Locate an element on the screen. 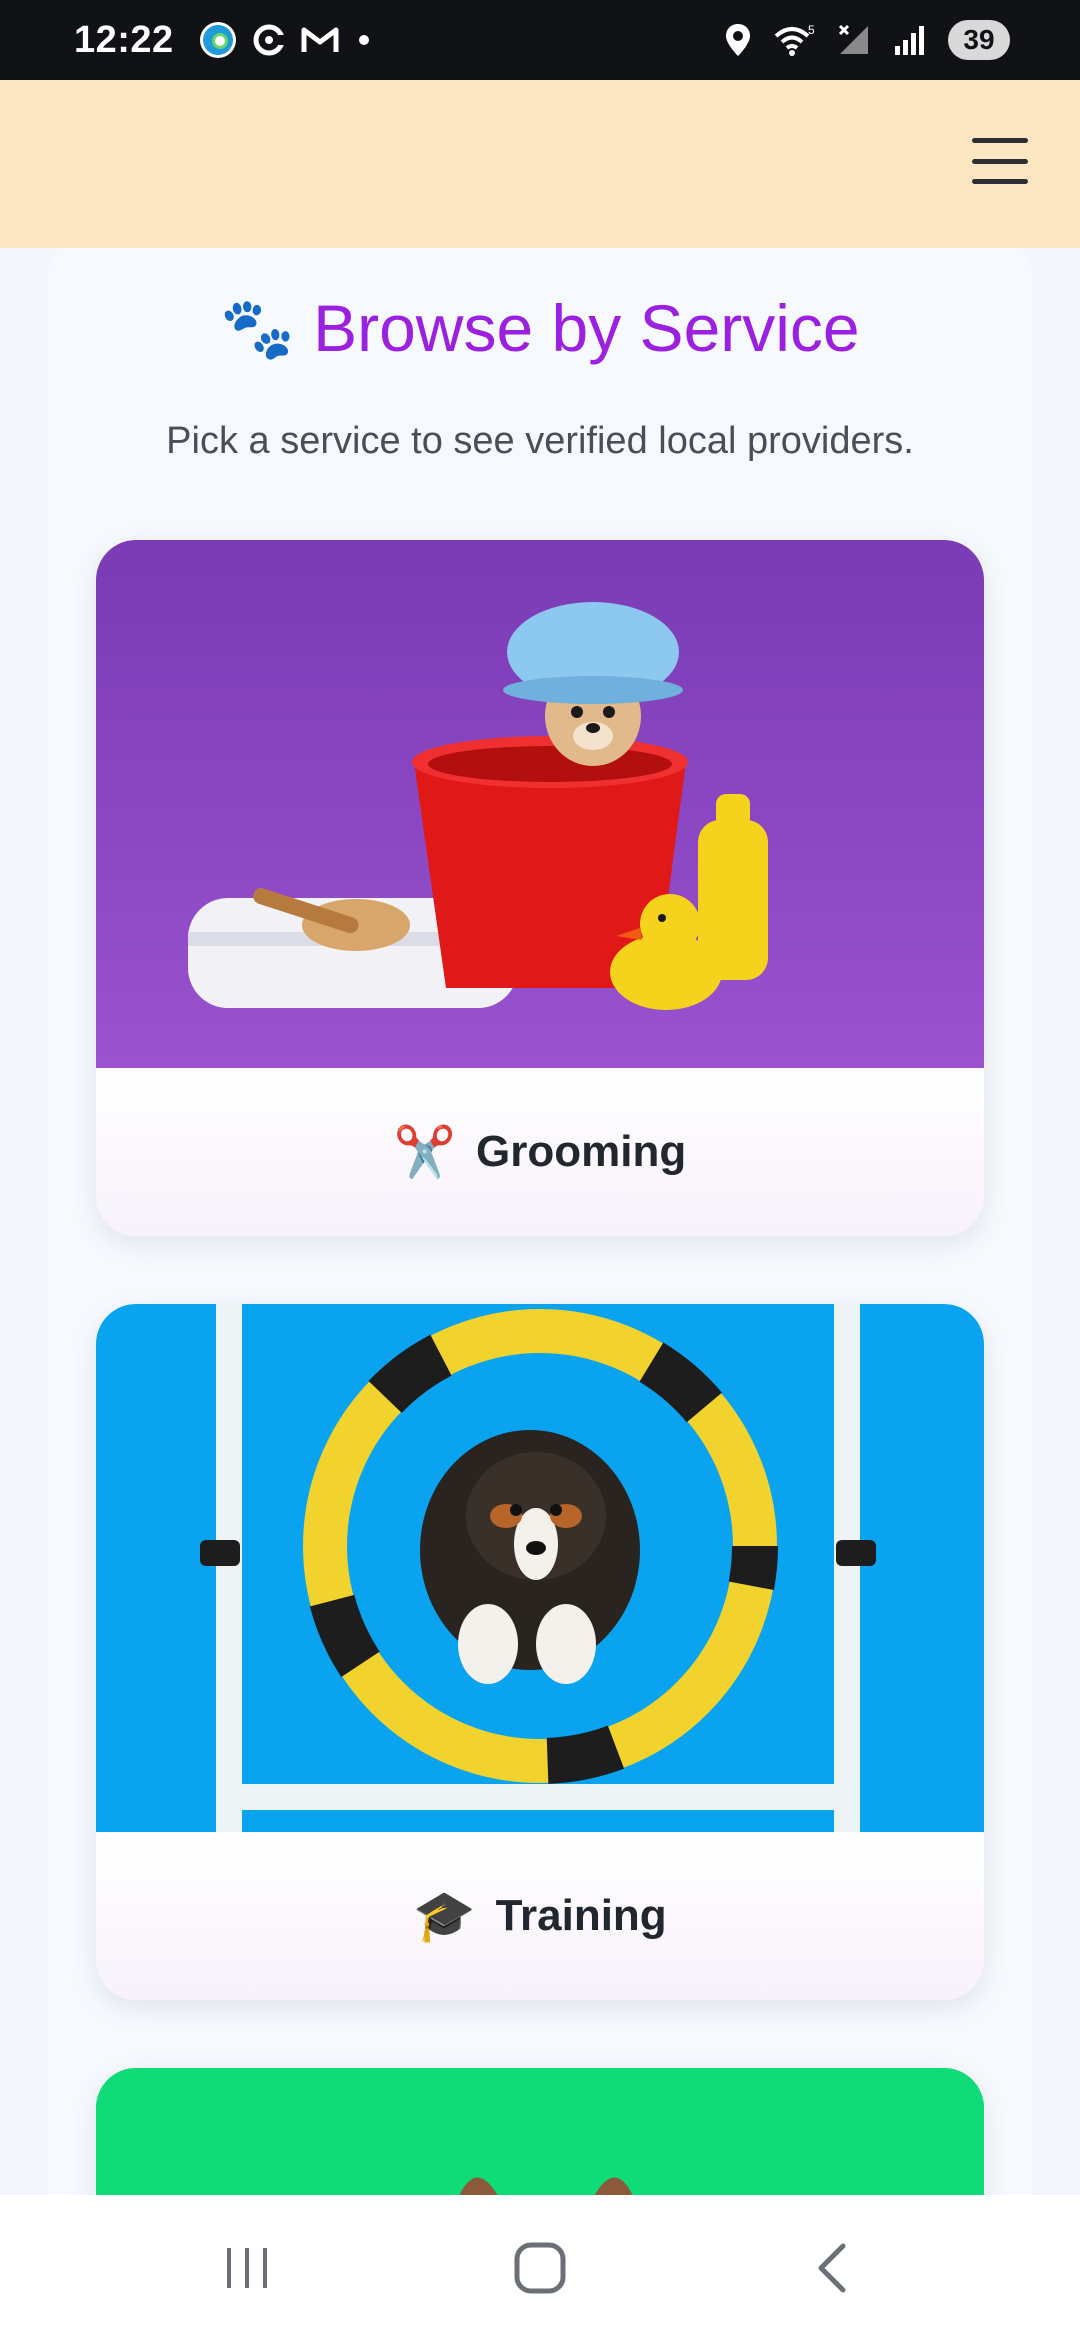 This screenshot has height=2340, width=1080. c-app-icon is located at coordinates (269, 40).